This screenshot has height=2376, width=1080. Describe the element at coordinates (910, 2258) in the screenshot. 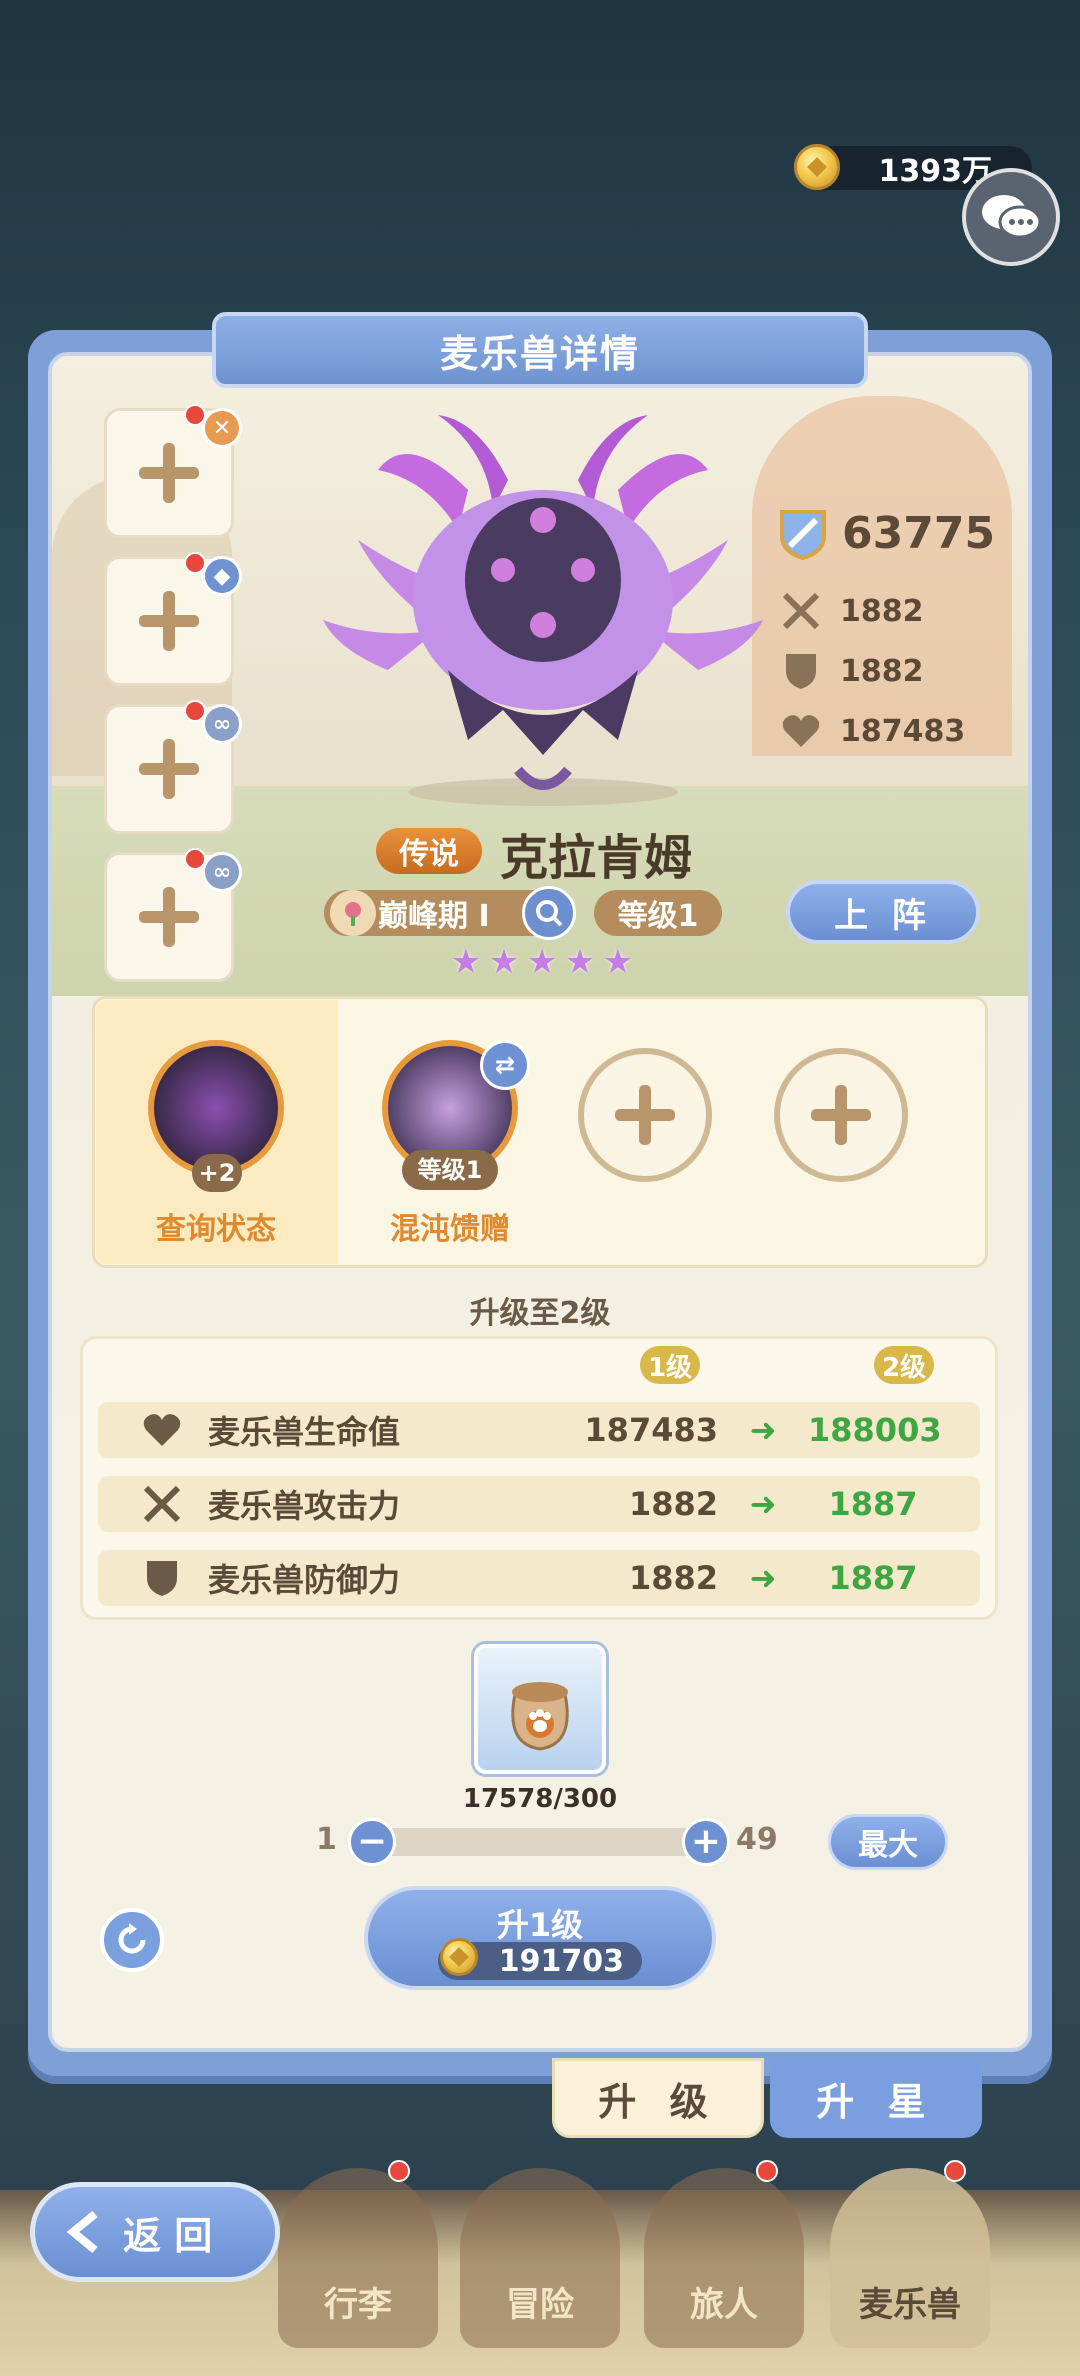

I see `nav-item-pets: 麦乐兽` at that location.